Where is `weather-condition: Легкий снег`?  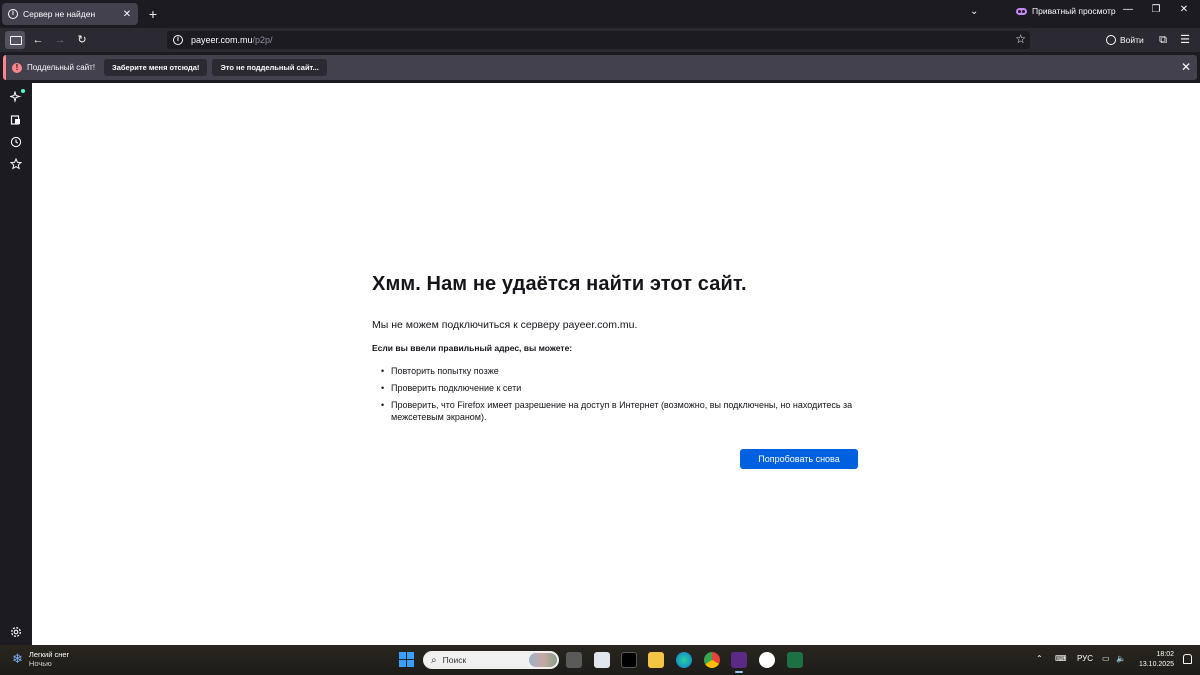 weather-condition: Легкий снег is located at coordinates (49, 654).